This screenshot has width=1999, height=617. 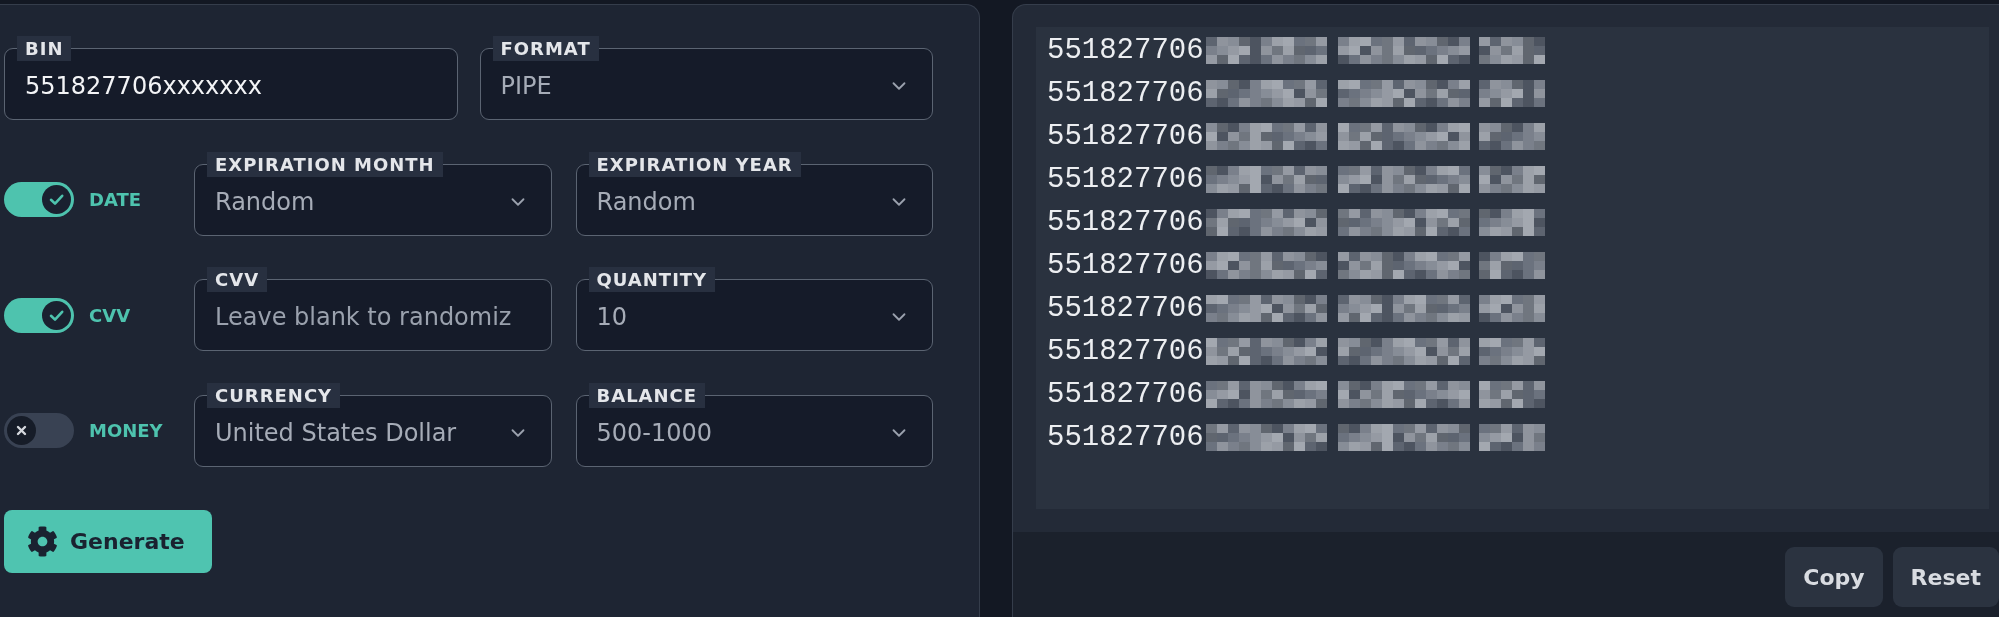 What do you see at coordinates (694, 164) in the screenshot?
I see `field-label: EXPIRATION YEAR` at bounding box center [694, 164].